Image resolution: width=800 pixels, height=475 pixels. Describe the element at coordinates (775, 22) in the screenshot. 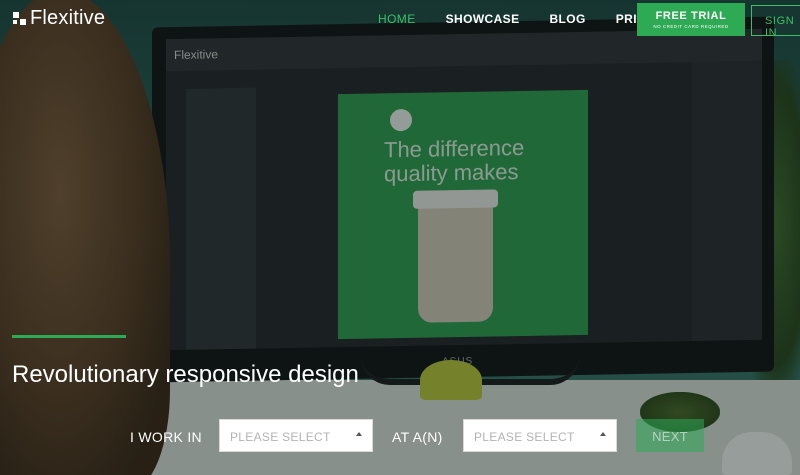

I see `sign-in-button: SIGN IN` at that location.